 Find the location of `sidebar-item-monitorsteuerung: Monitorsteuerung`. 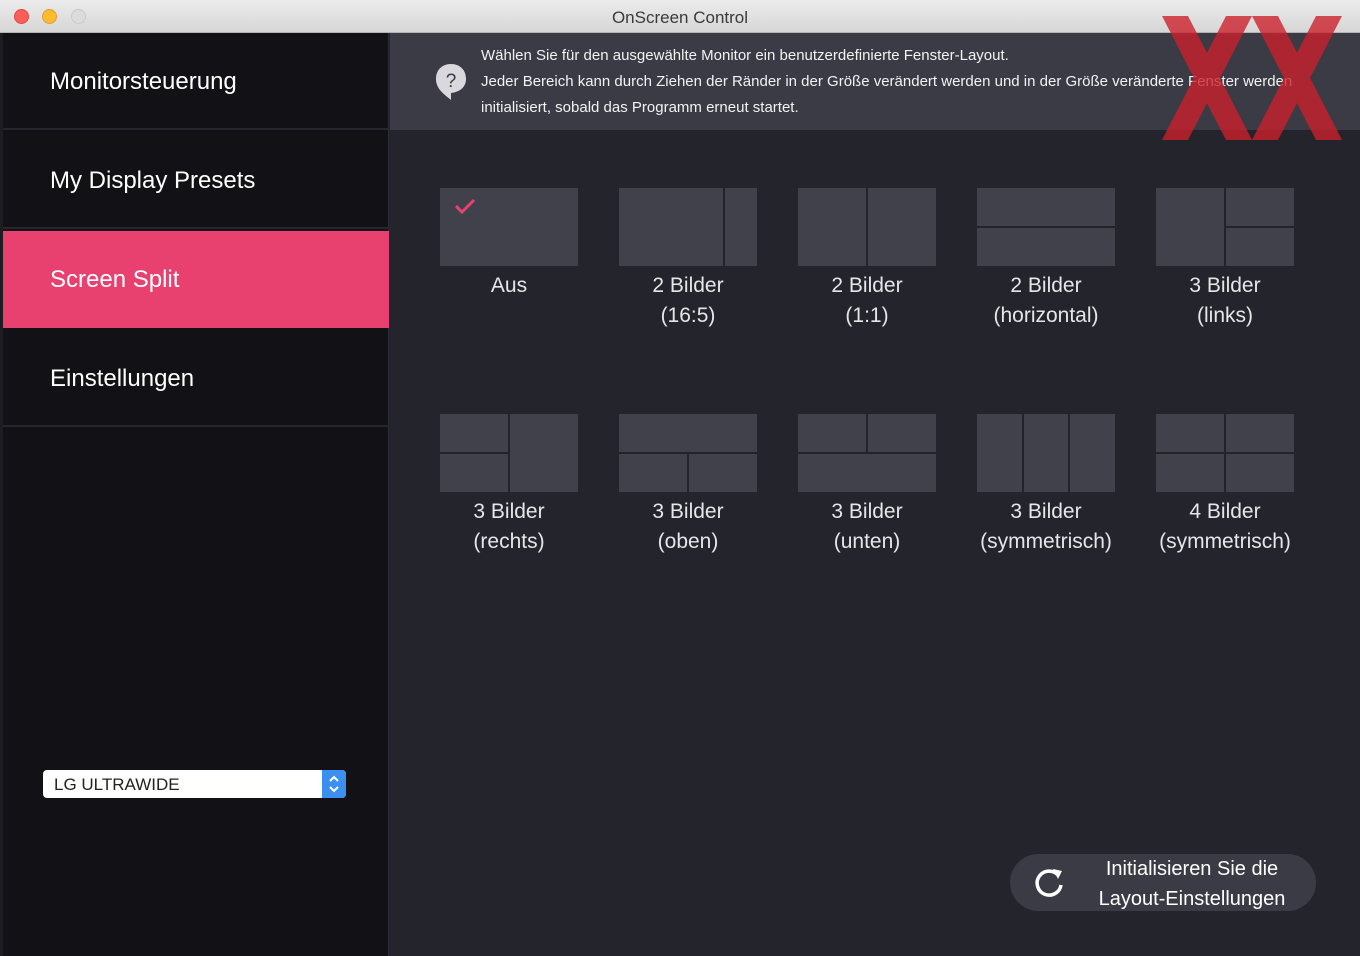

sidebar-item-monitorsteuerung: Monitorsteuerung is located at coordinates (196, 81).